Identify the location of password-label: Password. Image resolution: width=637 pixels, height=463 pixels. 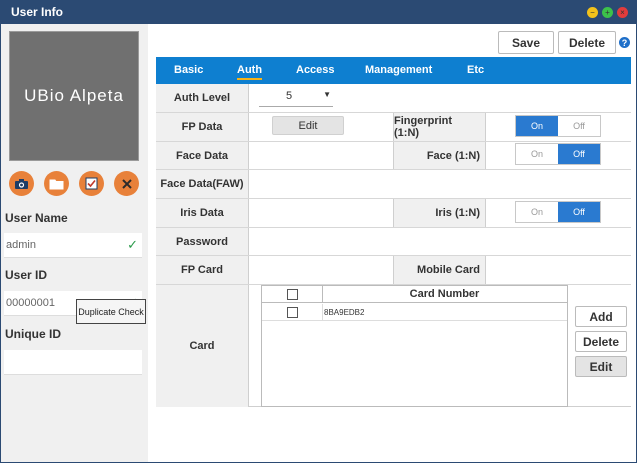
(202, 241).